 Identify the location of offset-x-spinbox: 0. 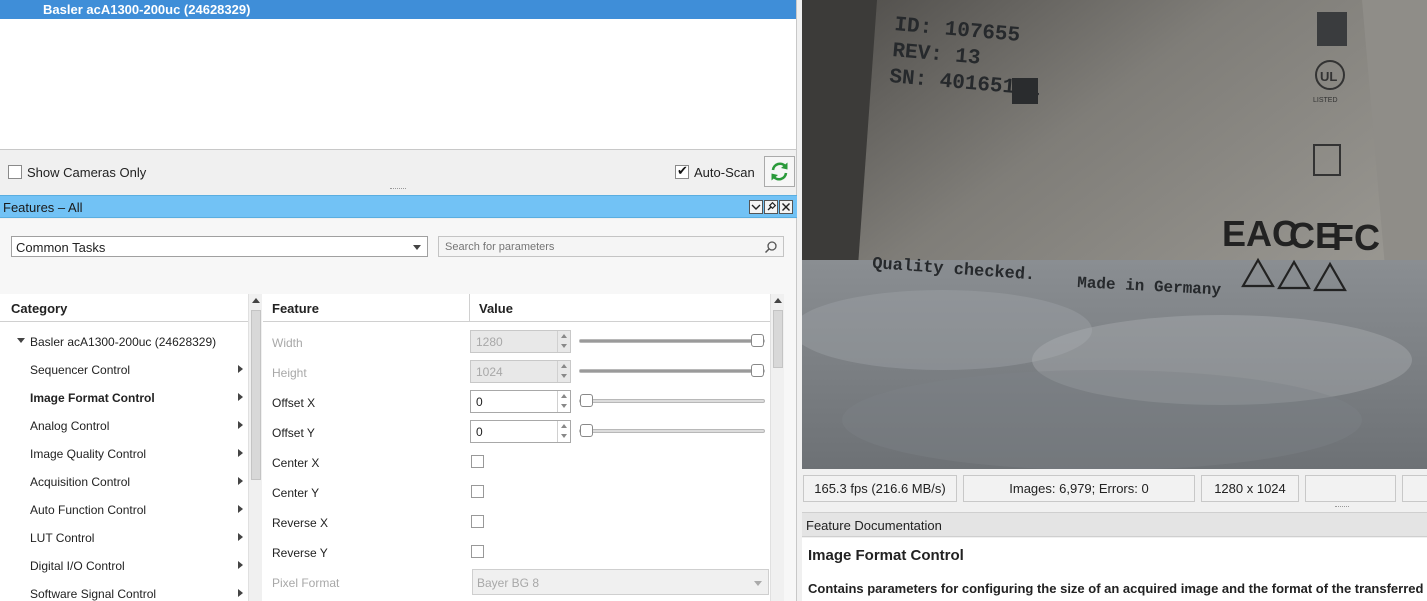
(520, 401).